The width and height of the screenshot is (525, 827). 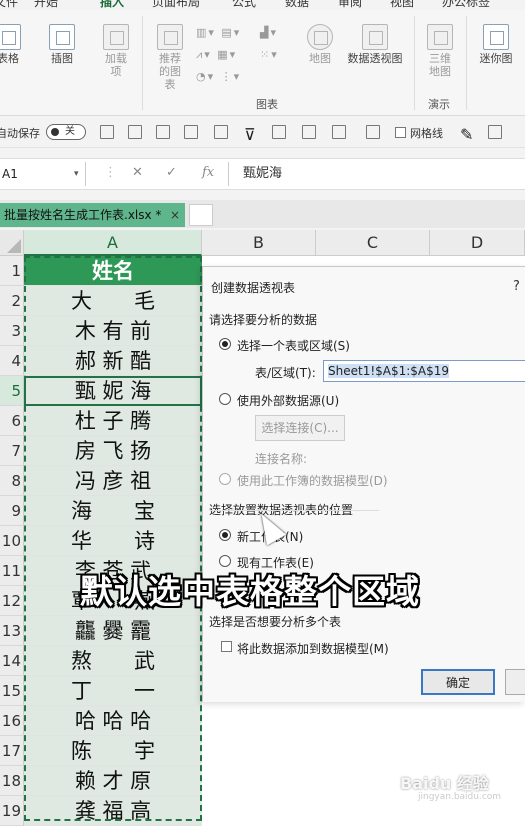 What do you see at coordinates (113, 301) in the screenshot?
I see `name-cell: 大 毛` at bounding box center [113, 301].